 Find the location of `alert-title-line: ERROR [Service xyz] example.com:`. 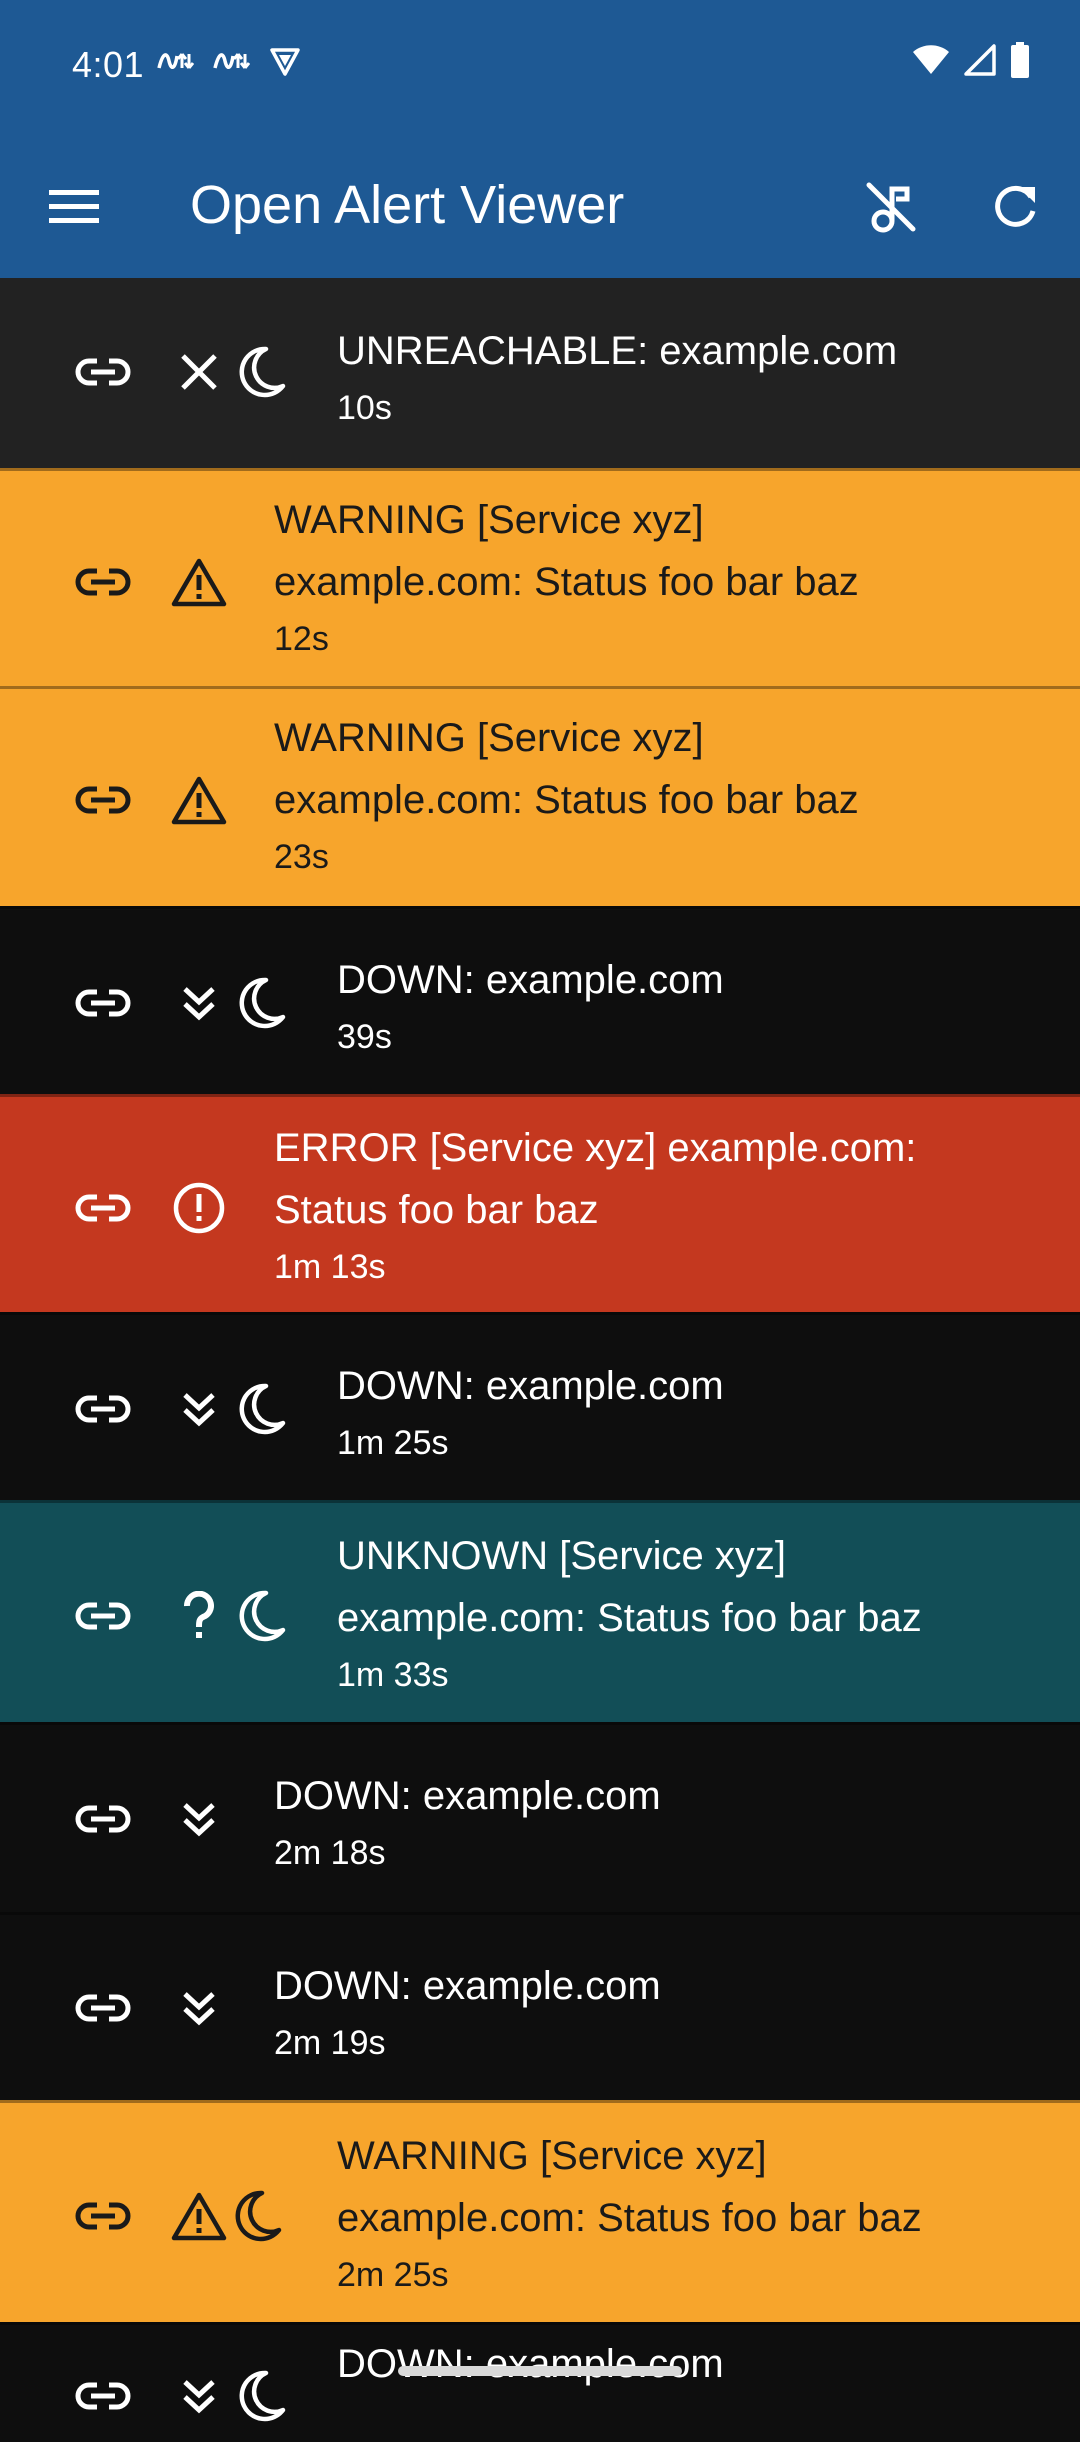

alert-title-line: ERROR [Service xyz] example.com: is located at coordinates (595, 1148).